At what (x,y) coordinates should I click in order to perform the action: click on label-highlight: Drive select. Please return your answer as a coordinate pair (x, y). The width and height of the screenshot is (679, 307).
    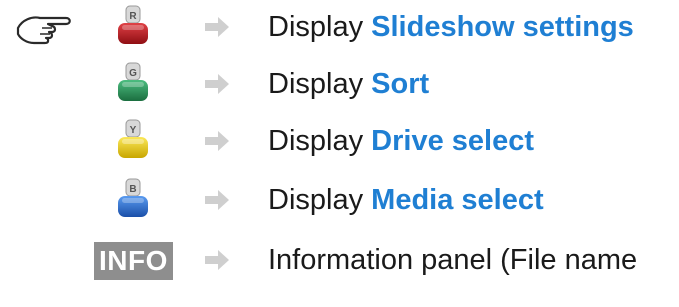
    Looking at the image, I should click on (452, 141).